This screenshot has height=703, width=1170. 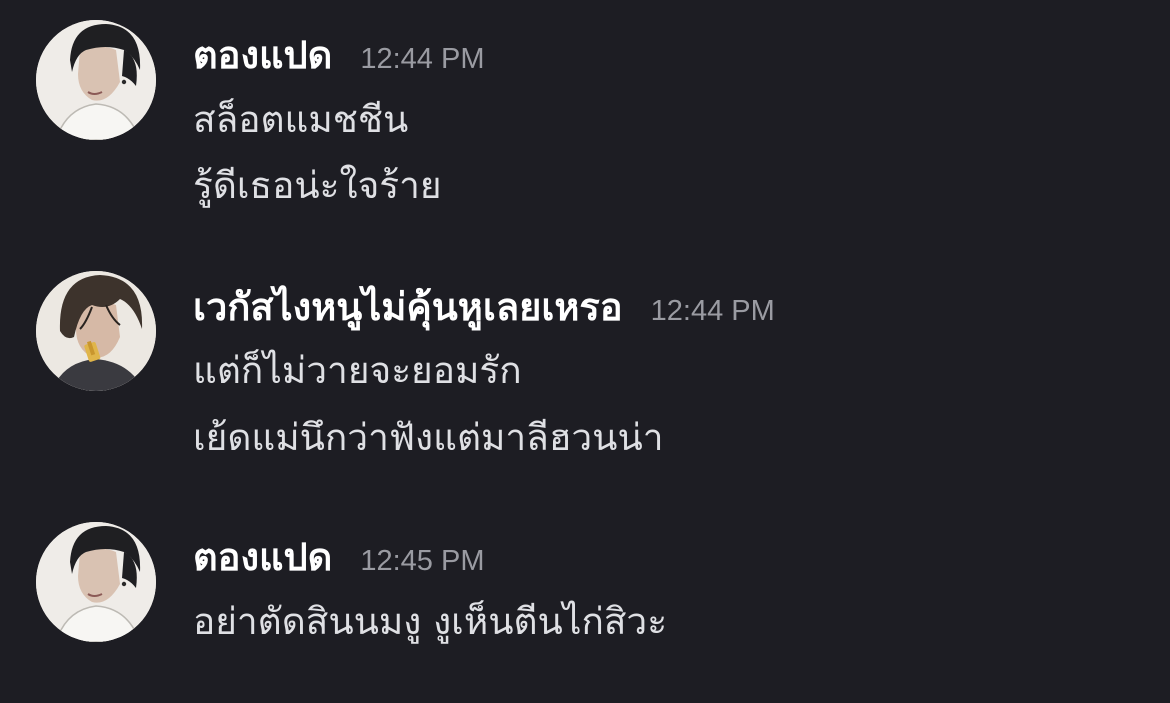 I want to click on message-header: ตองแปด 12:45 PM, so click(x=339, y=557).